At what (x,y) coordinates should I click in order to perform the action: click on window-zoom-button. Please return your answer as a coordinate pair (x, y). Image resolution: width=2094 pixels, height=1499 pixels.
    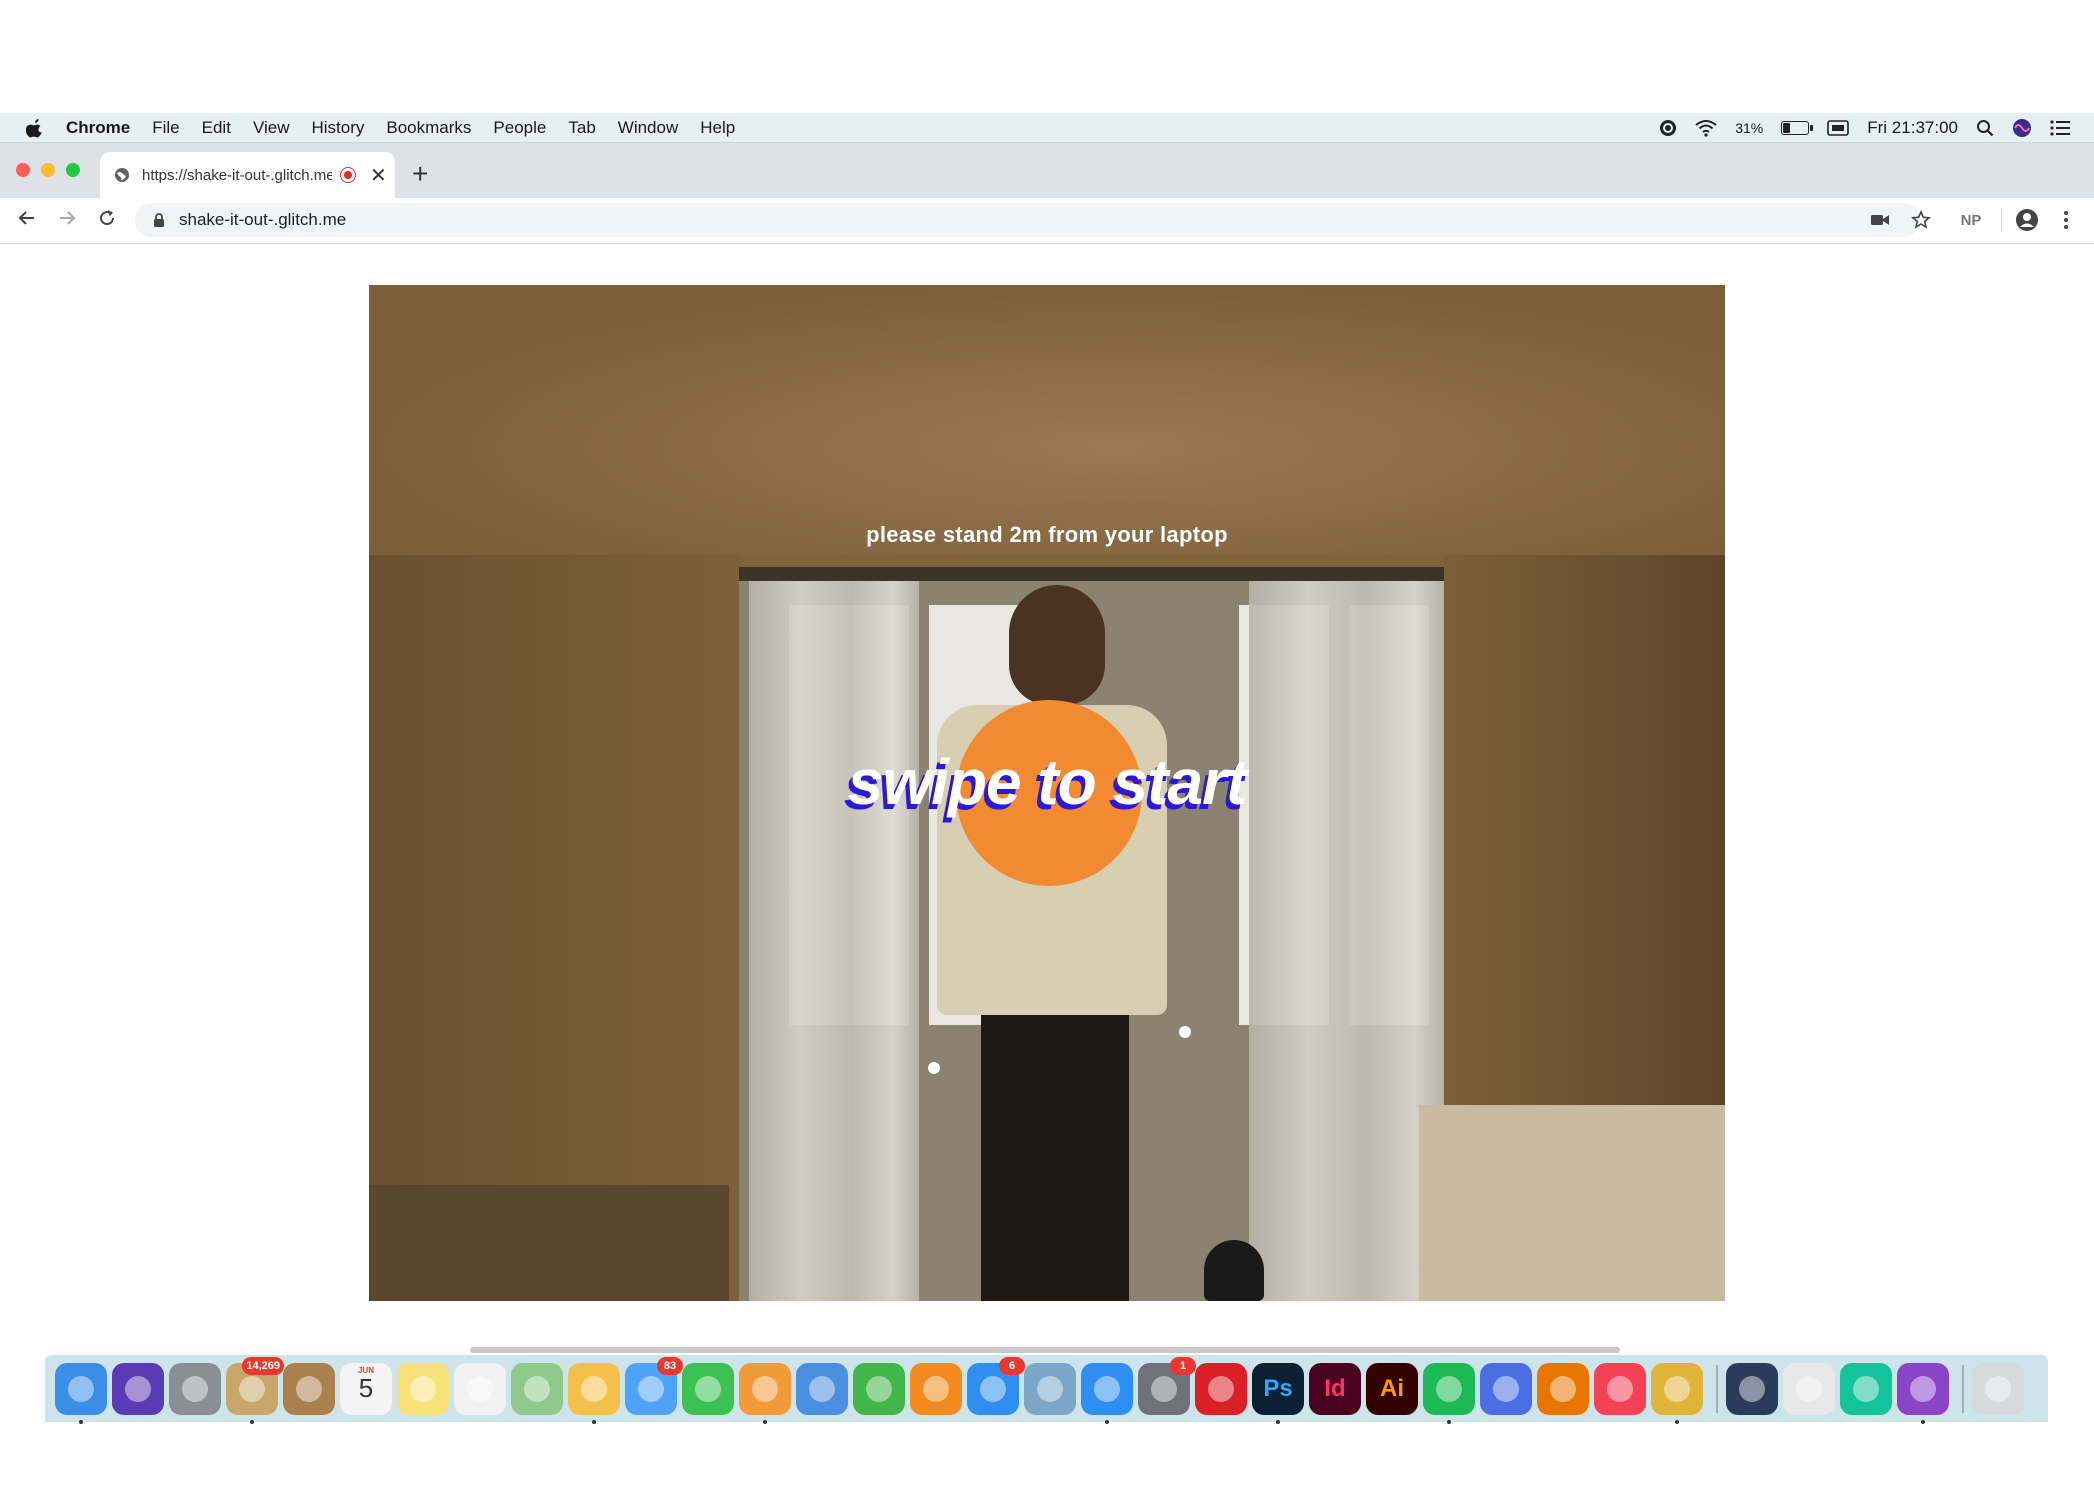
    Looking at the image, I should click on (73, 170).